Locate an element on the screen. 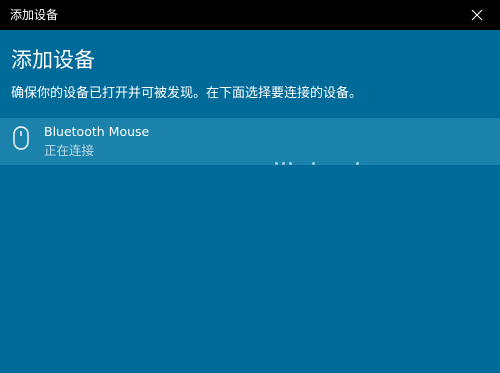 This screenshot has height=373, width=500. close-icon is located at coordinates (477, 15).